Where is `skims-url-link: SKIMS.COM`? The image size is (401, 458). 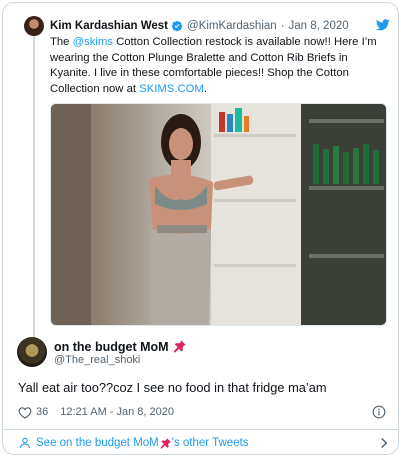
skims-url-link: SKIMS.COM is located at coordinates (171, 89).